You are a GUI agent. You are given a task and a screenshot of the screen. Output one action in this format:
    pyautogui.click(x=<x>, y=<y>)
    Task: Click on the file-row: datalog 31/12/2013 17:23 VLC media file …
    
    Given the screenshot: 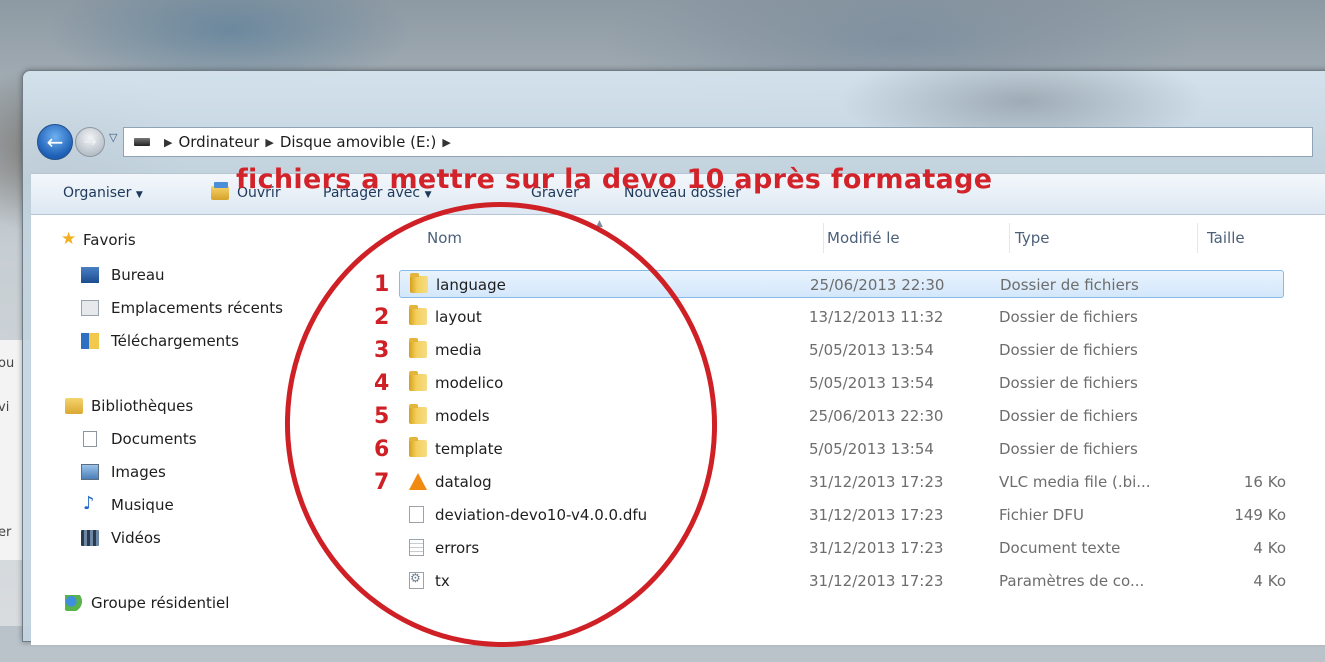 What is the action you would take?
    pyautogui.click(x=842, y=482)
    